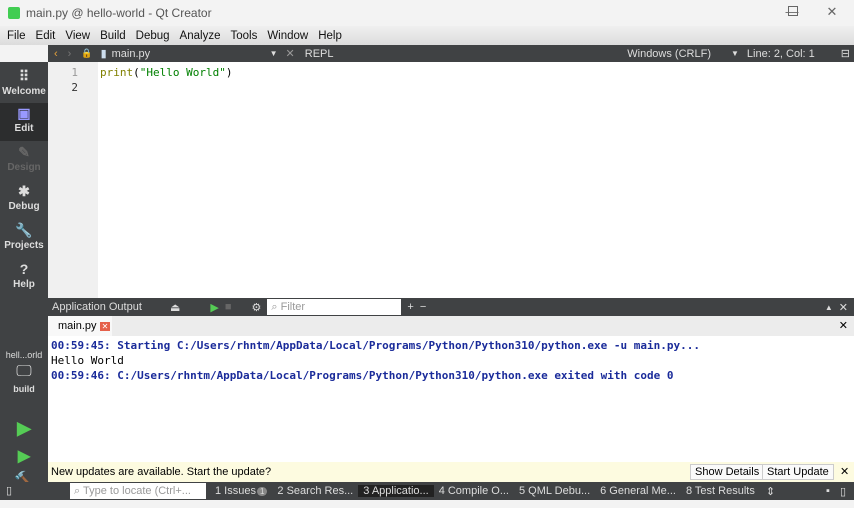 The image size is (854, 508). Describe the element at coordinates (845, 53) in the screenshot. I see `split-icon: ⊟` at that location.